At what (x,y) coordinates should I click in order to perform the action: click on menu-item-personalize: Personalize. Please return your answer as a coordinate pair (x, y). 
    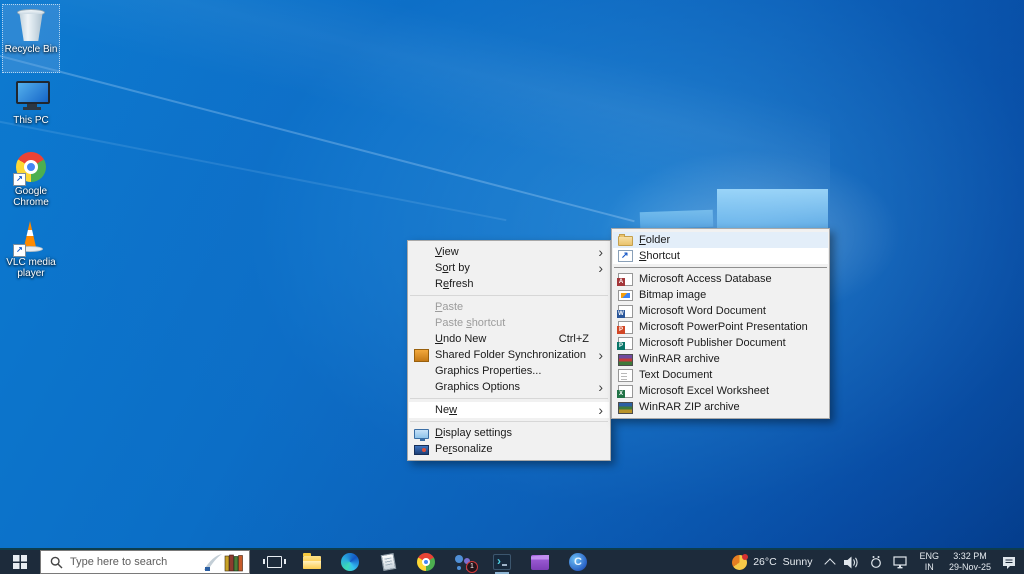
    Looking at the image, I should click on (509, 449).